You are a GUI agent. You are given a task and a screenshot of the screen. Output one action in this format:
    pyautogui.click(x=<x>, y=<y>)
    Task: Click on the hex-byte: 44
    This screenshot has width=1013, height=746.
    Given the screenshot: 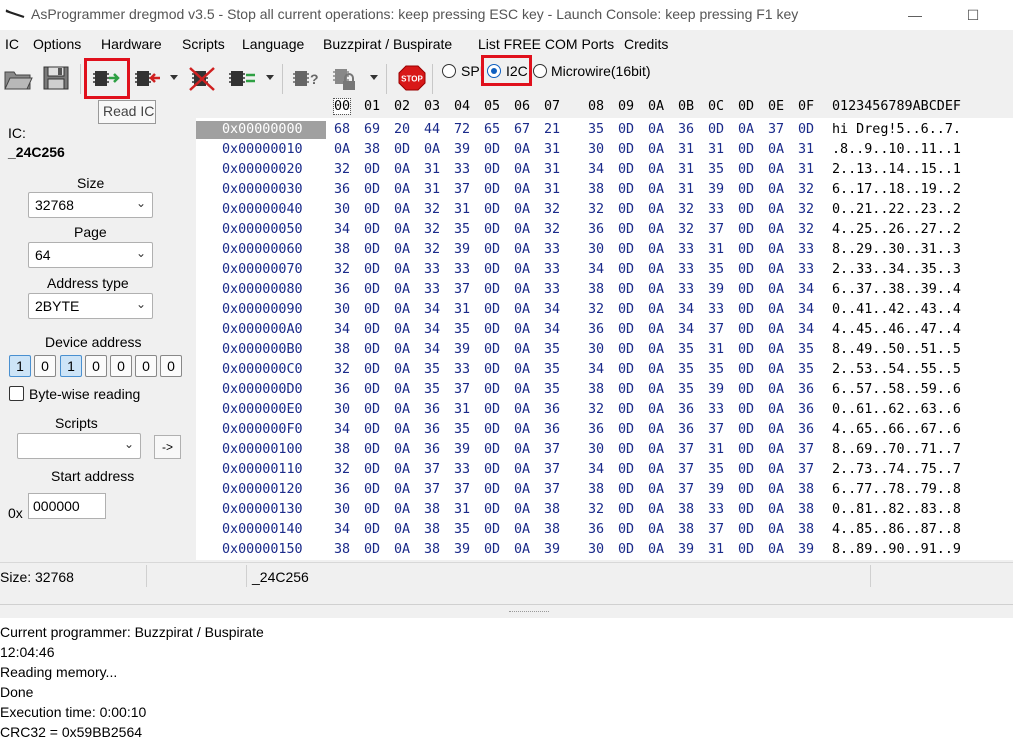 What is the action you would take?
    pyautogui.click(x=432, y=129)
    